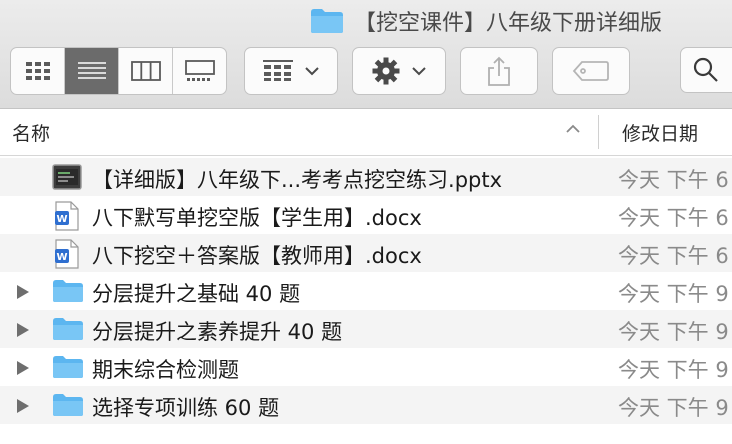  Describe the element at coordinates (257, 218) in the screenshot. I see `file-name: 八下默写单挖空版【学生用】.docx` at that location.